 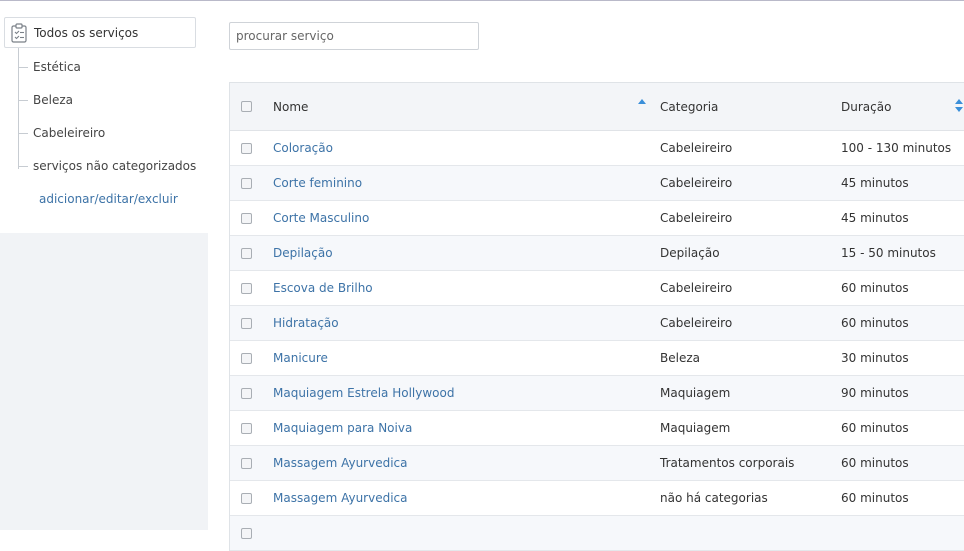 What do you see at coordinates (303, 148) in the screenshot?
I see `service-name-link: Coloração` at bounding box center [303, 148].